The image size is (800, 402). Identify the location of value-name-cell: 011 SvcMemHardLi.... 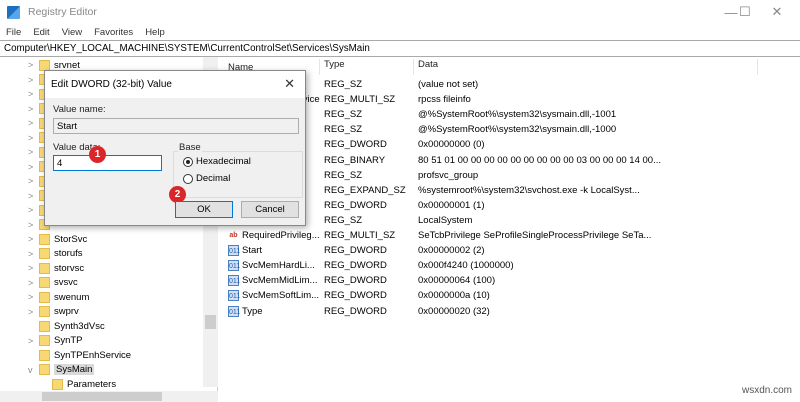
(274, 266).